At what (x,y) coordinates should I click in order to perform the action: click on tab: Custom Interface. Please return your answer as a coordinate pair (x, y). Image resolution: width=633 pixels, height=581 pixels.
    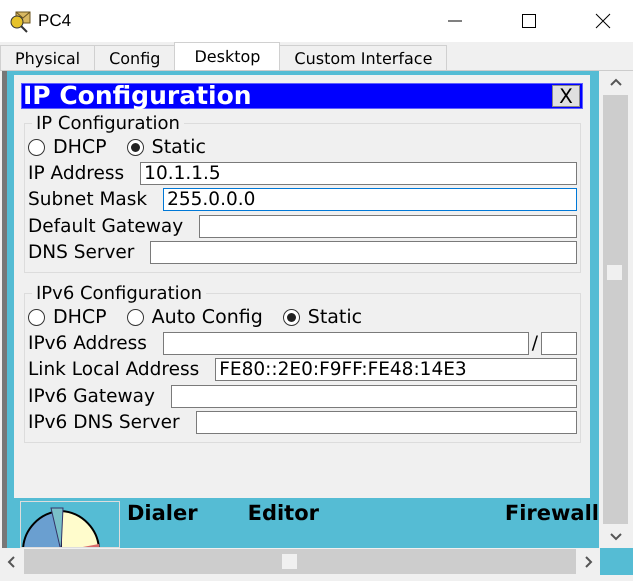
    Looking at the image, I should click on (363, 57).